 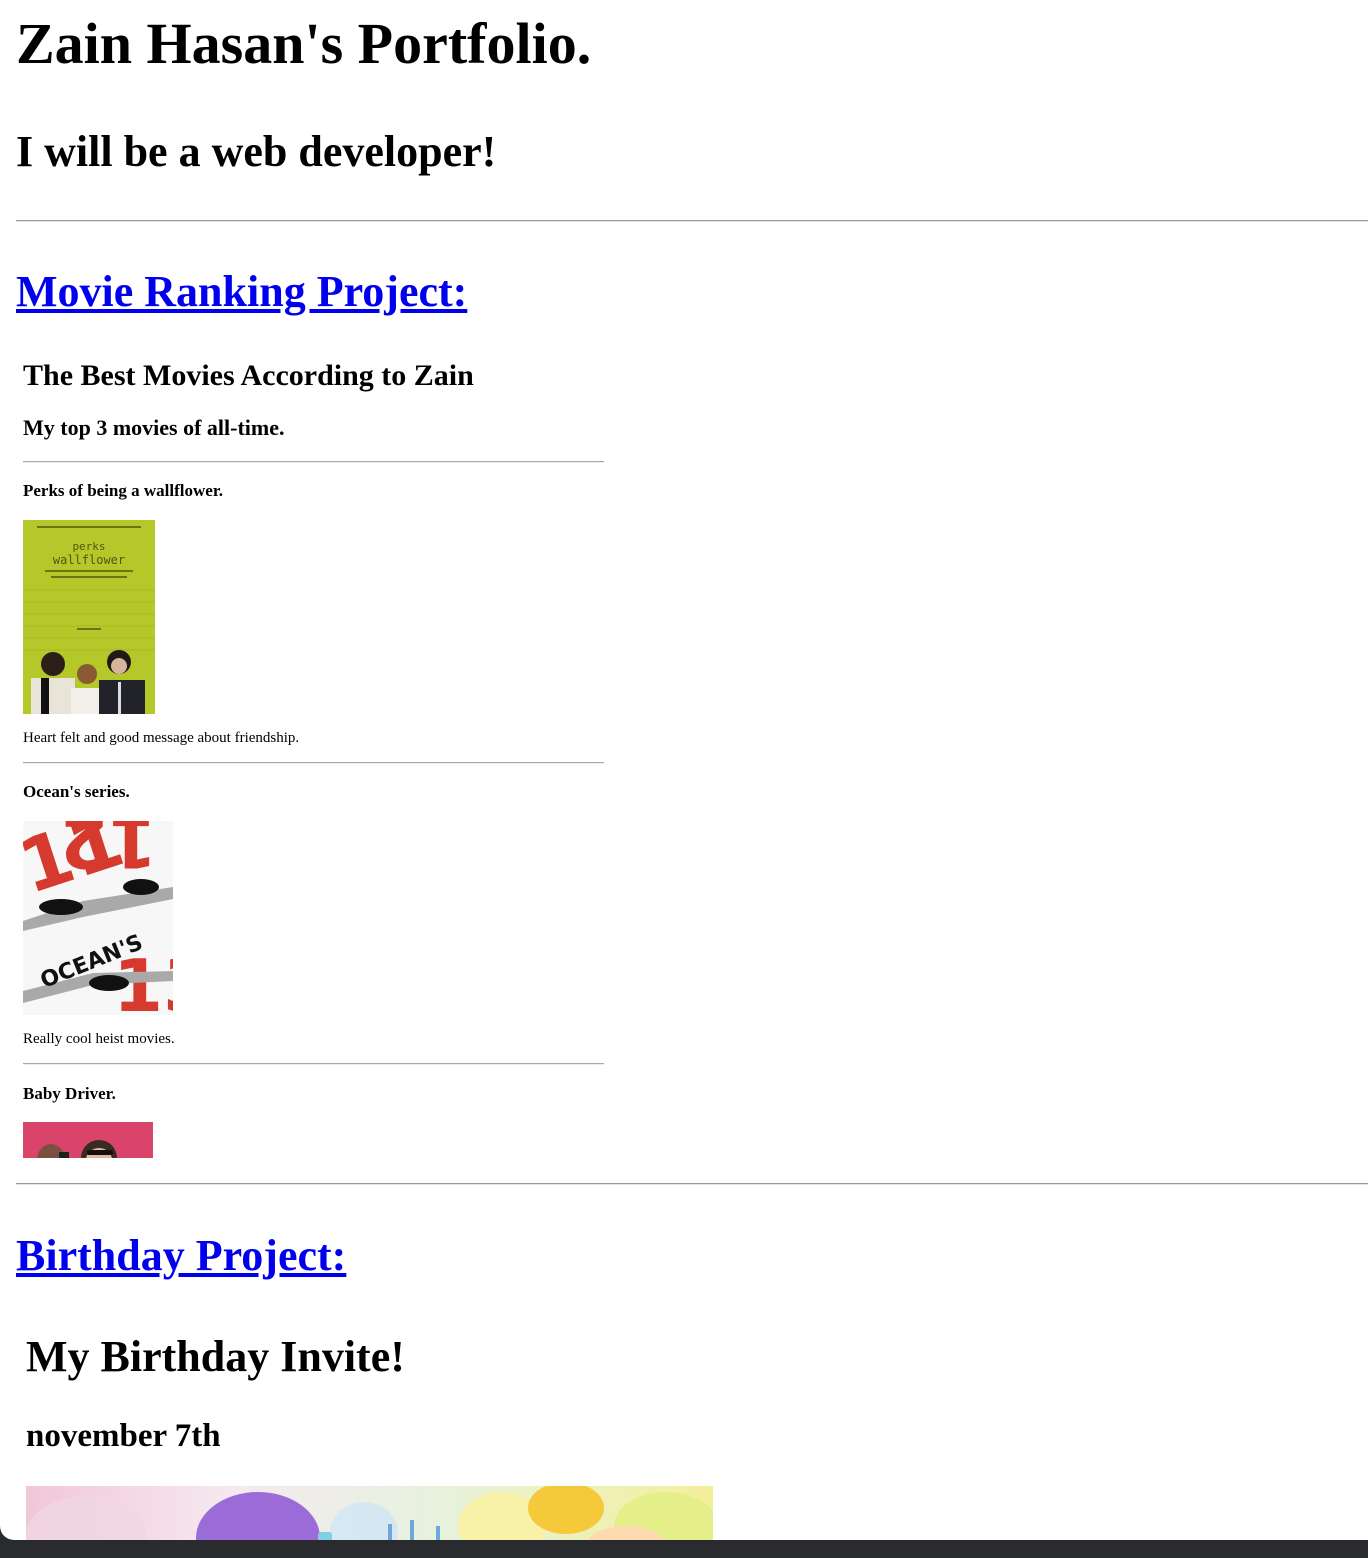 What do you see at coordinates (241, 292) in the screenshot?
I see `movie-ranking-project-link: Movie Ranking Project:` at bounding box center [241, 292].